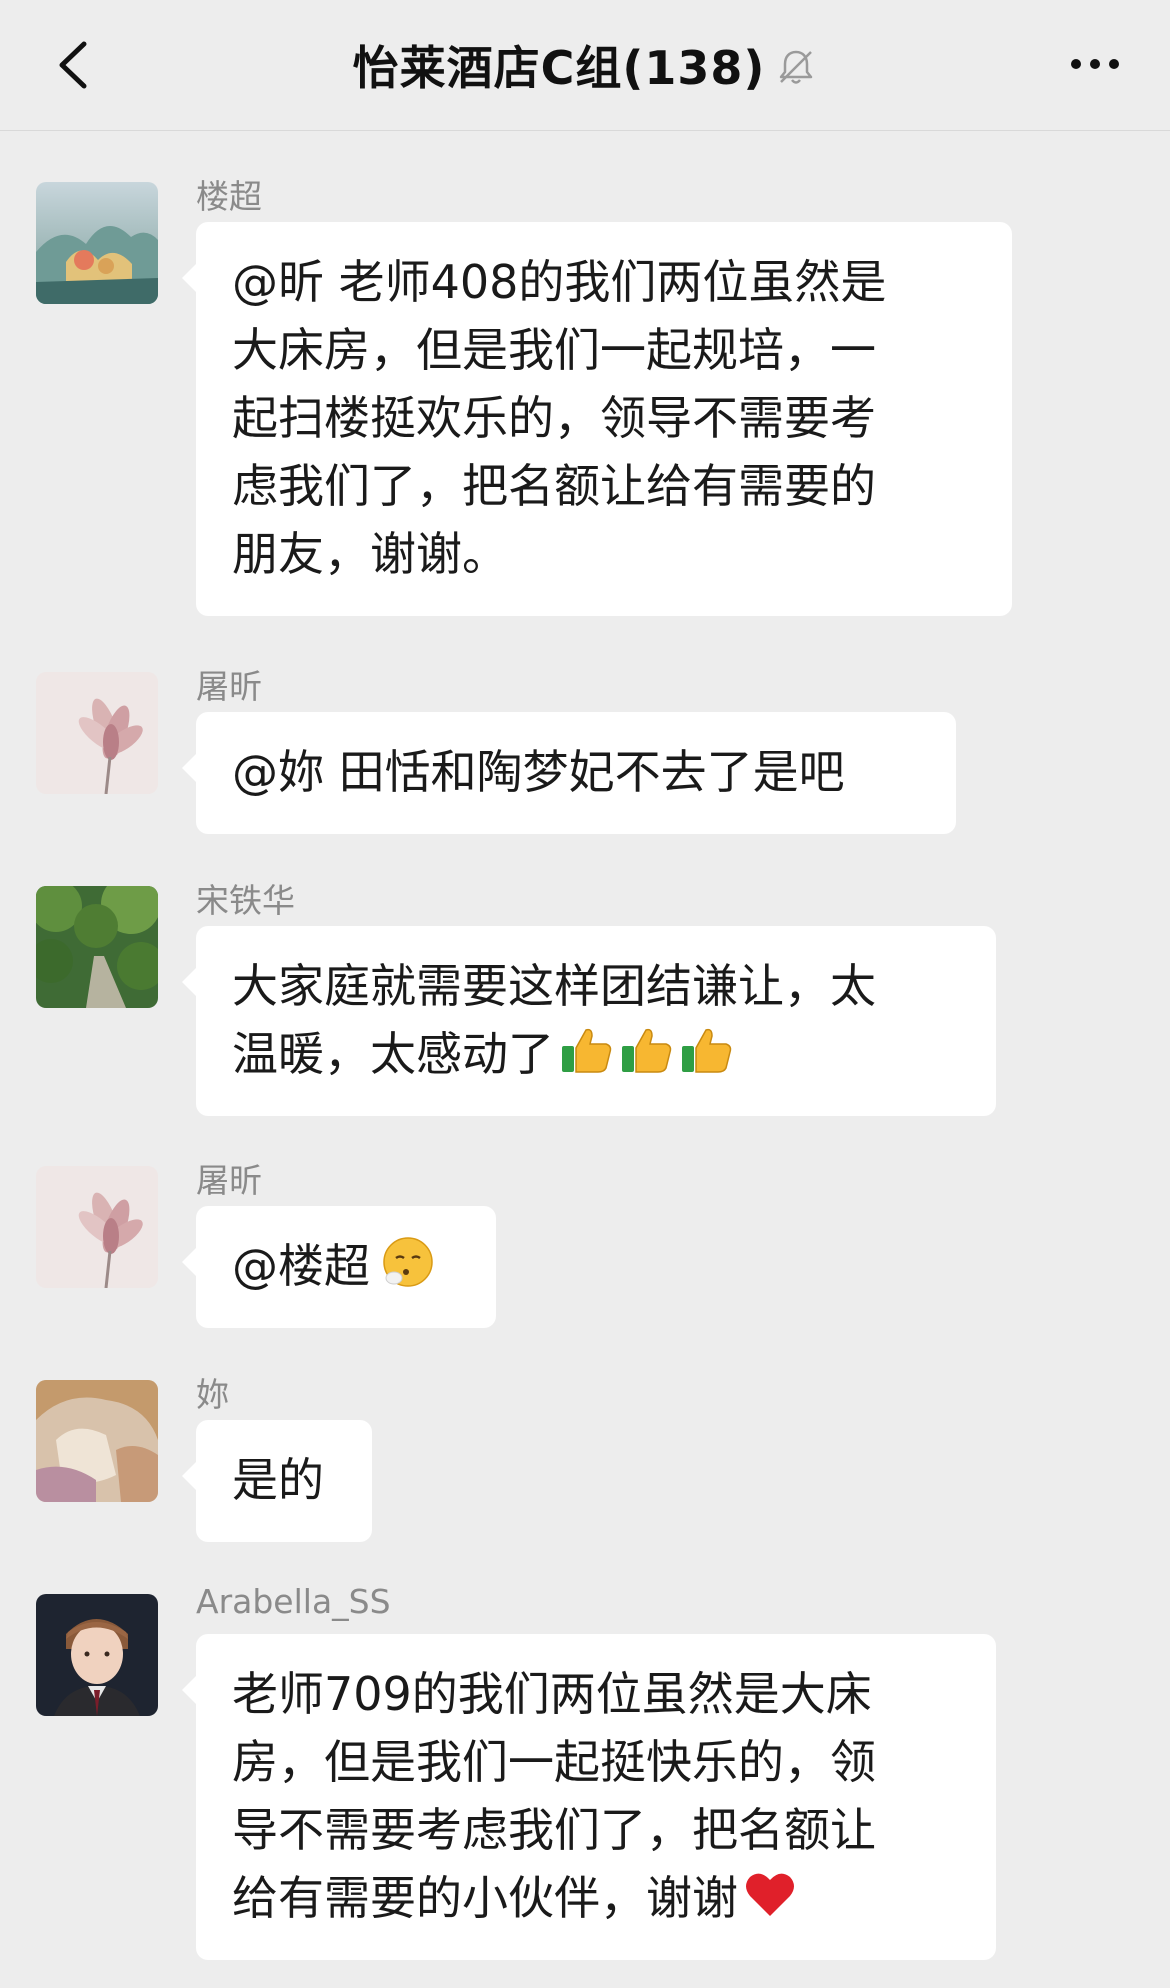 Image resolution: width=1170 pixels, height=1988 pixels. I want to click on message-bubble: 大家庭就需要这样团结谦让，太 温暖，太感动了, so click(589, 1021).